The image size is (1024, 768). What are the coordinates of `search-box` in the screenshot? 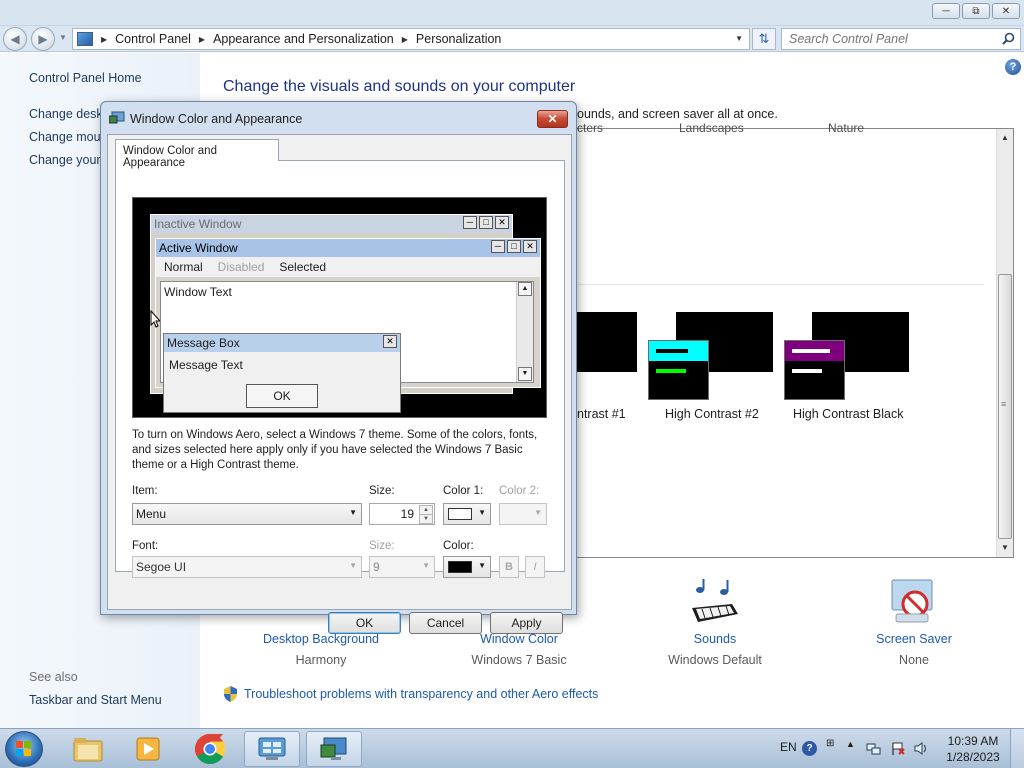 It's located at (901, 39).